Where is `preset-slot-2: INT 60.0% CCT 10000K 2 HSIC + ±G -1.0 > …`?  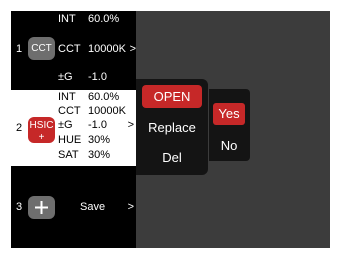 preset-slot-2: INT 60.0% CCT 10000K 2 HSIC + ±G -1.0 > … is located at coordinates (73, 128).